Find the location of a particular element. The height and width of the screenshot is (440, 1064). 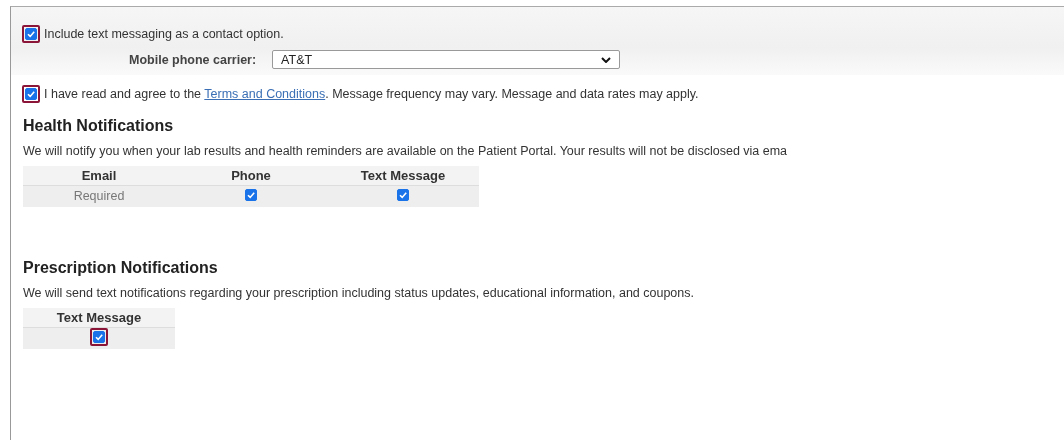

chevron-down-icon is located at coordinates (606, 59).